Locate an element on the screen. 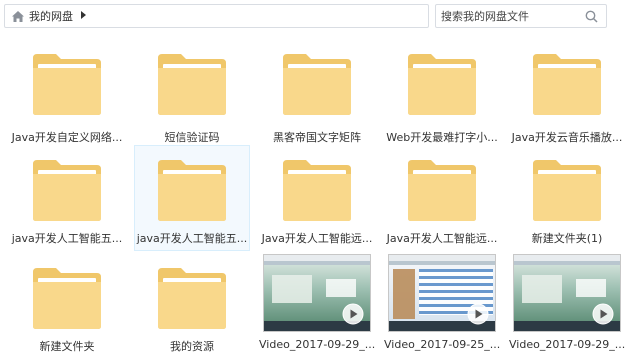 The height and width of the screenshot is (362, 640). toolbar: 我的网盘 is located at coordinates (320, 16).